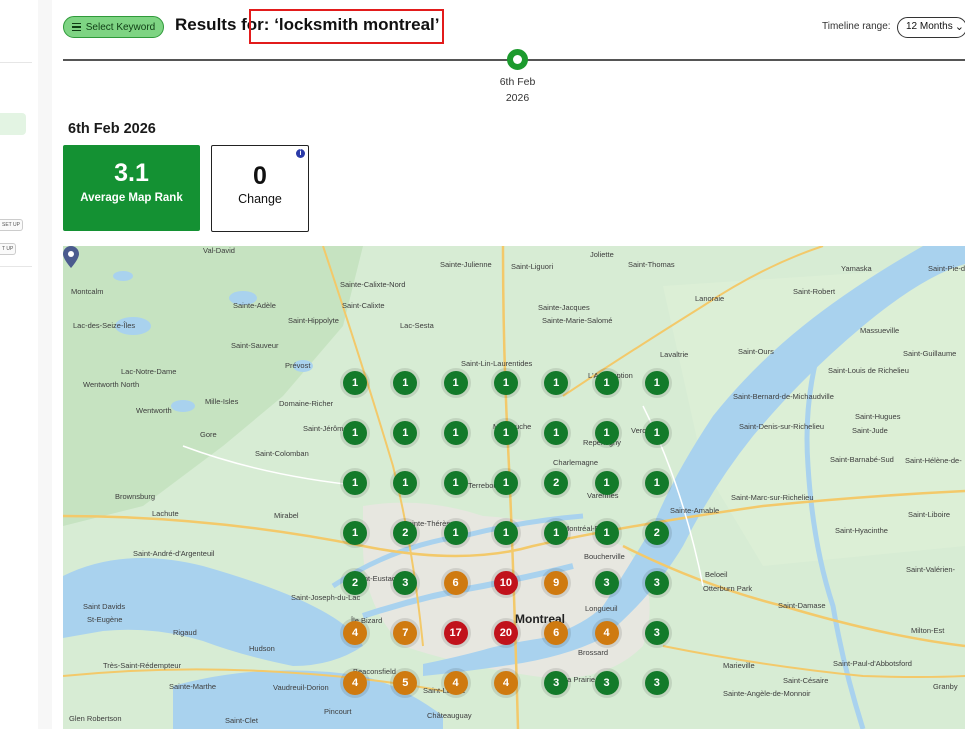 This screenshot has height=729, width=965. What do you see at coordinates (19, 364) in the screenshot?
I see `sidebar: SET UP T UP` at bounding box center [19, 364].